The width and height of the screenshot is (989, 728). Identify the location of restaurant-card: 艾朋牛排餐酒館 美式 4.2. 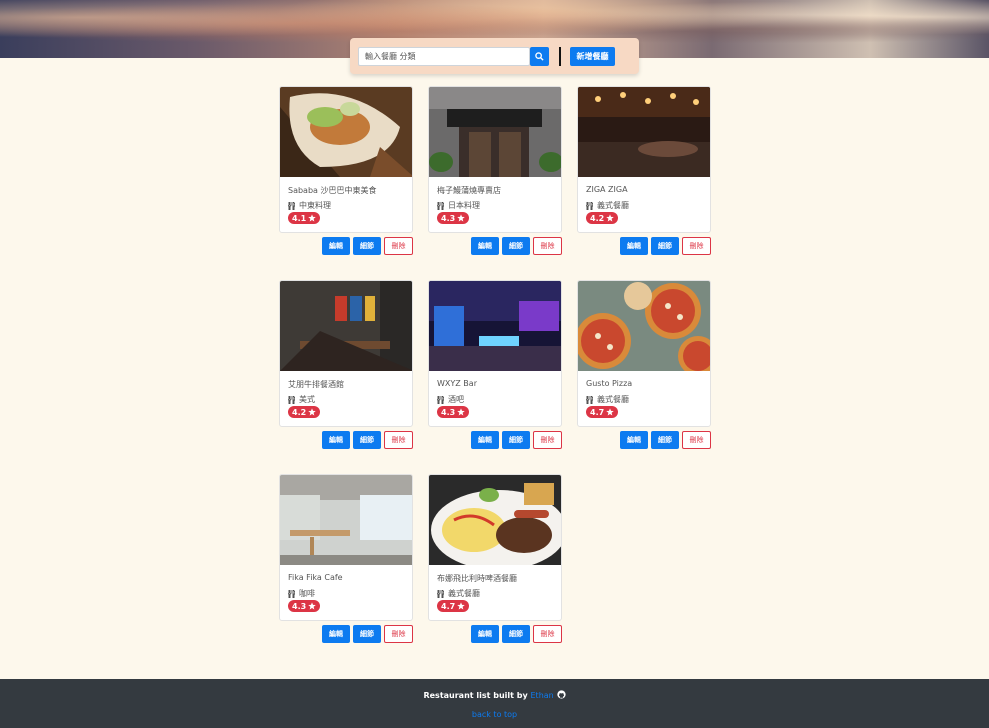
(346, 353).